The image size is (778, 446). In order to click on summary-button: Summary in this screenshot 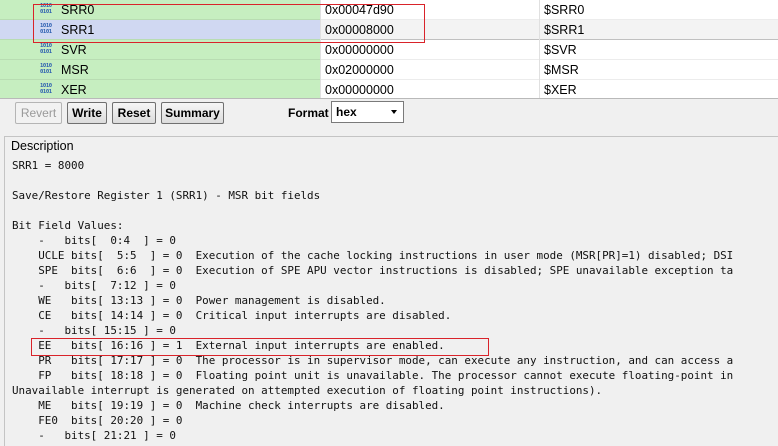, I will do `click(192, 113)`.